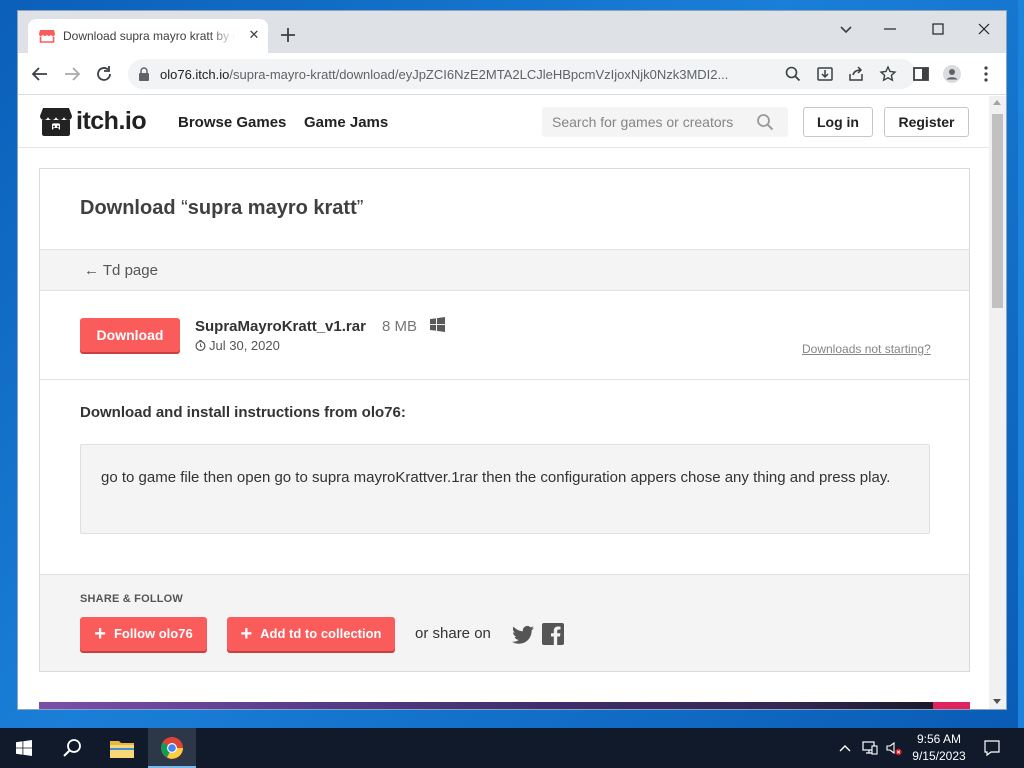 The height and width of the screenshot is (768, 1024). What do you see at coordinates (232, 122) in the screenshot?
I see `nav-browse-games: Browse Games` at bounding box center [232, 122].